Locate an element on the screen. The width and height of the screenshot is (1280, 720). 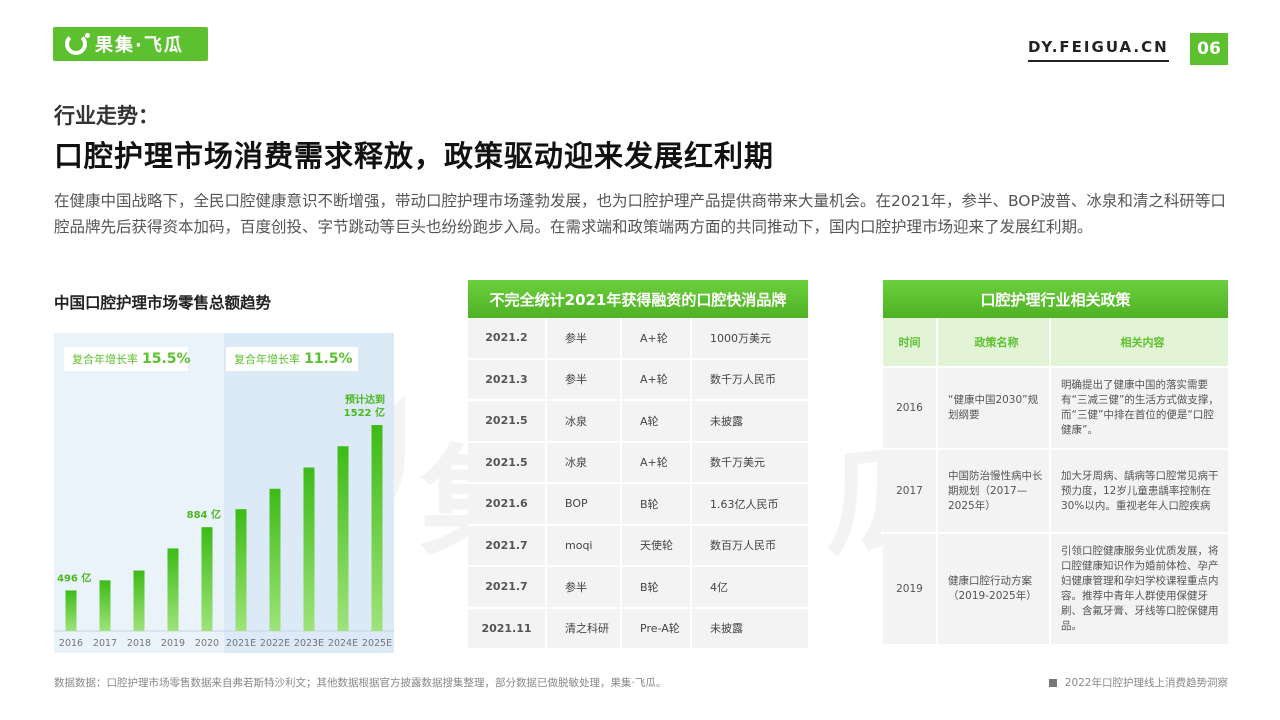
table-row: 2021.6 BOP B轮 1.63亿人民币 is located at coordinates (638, 505).